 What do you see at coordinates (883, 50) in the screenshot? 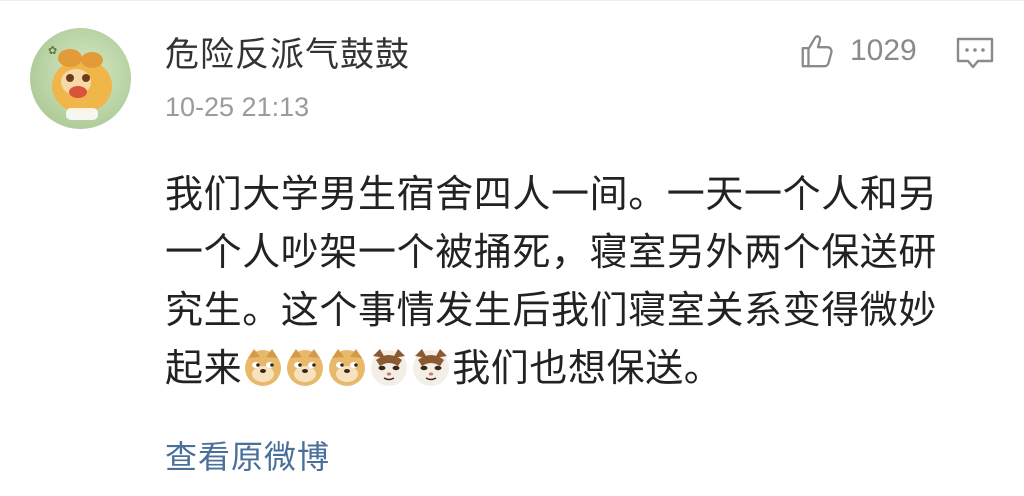
I see `like-count: 1029` at bounding box center [883, 50].